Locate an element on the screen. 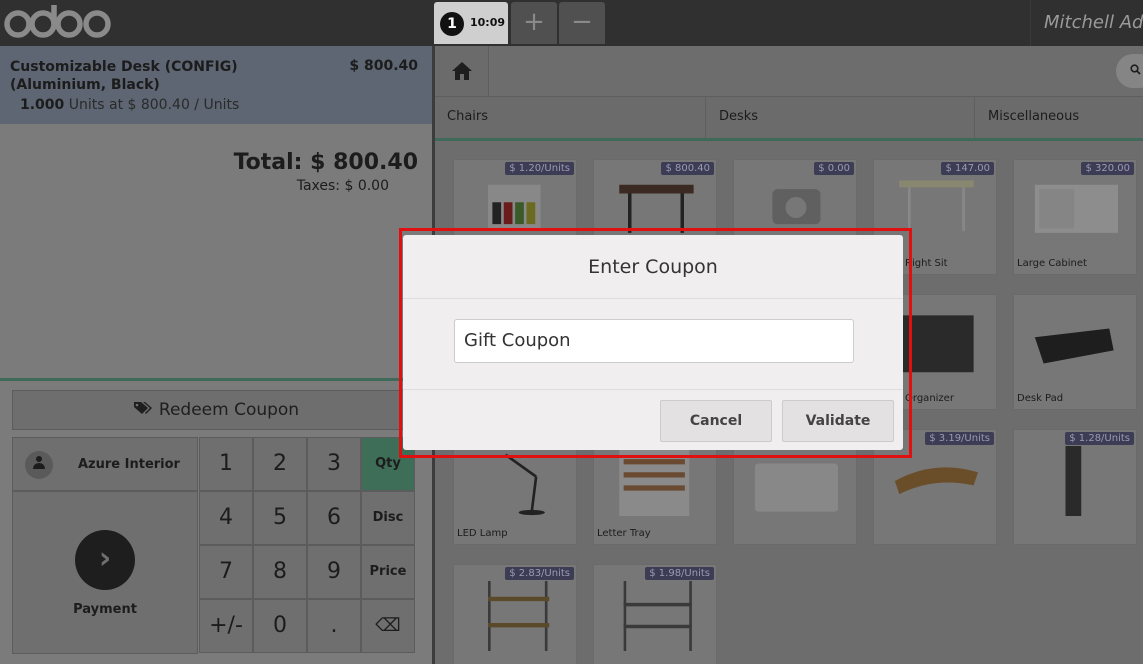 The image size is (1143, 664). payment-button: › Payment is located at coordinates (105, 572).